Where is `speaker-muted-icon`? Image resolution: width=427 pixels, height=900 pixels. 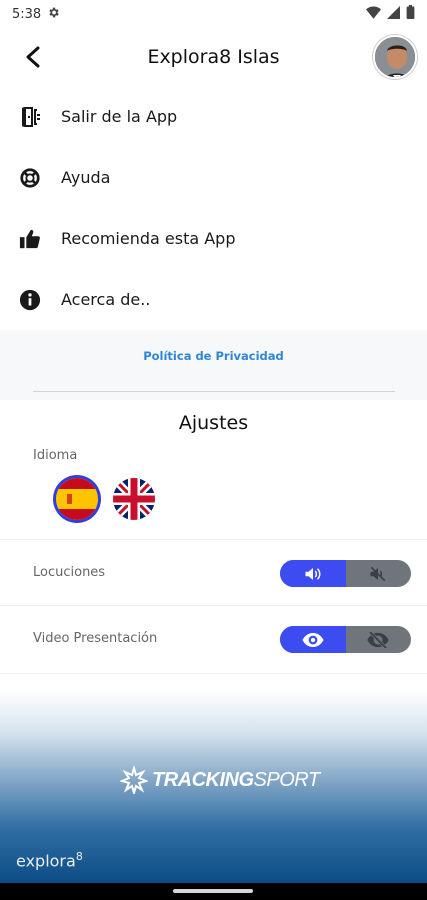 speaker-muted-icon is located at coordinates (378, 573).